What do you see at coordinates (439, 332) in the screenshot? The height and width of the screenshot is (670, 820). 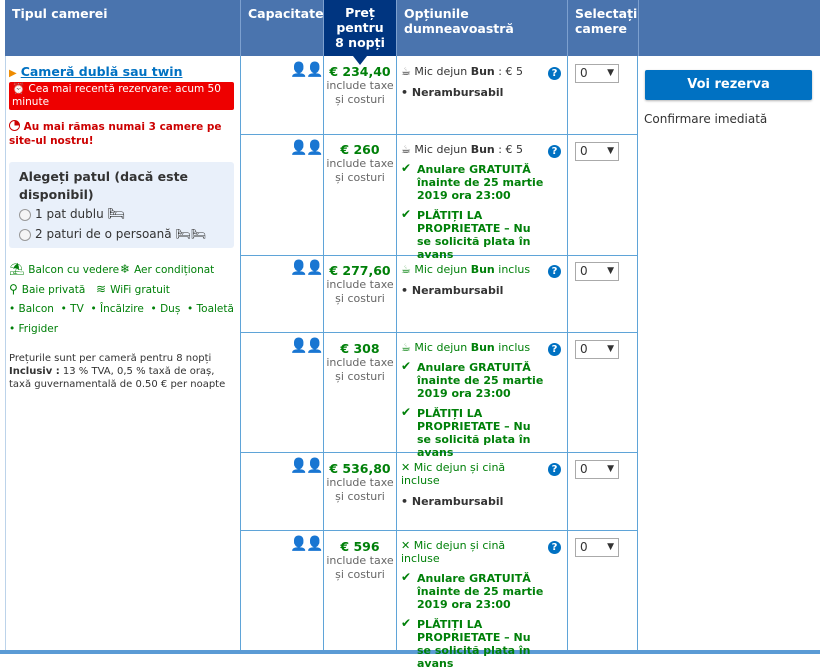 I see `row-divider` at bounding box center [439, 332].